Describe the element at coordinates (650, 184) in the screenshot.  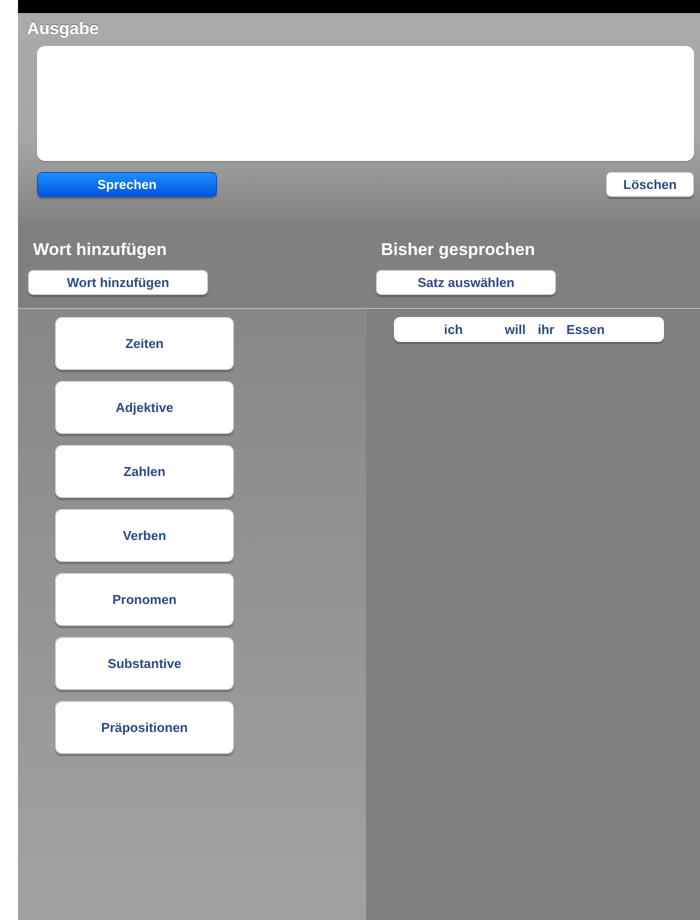
I see `clear-button: Löschen` at that location.